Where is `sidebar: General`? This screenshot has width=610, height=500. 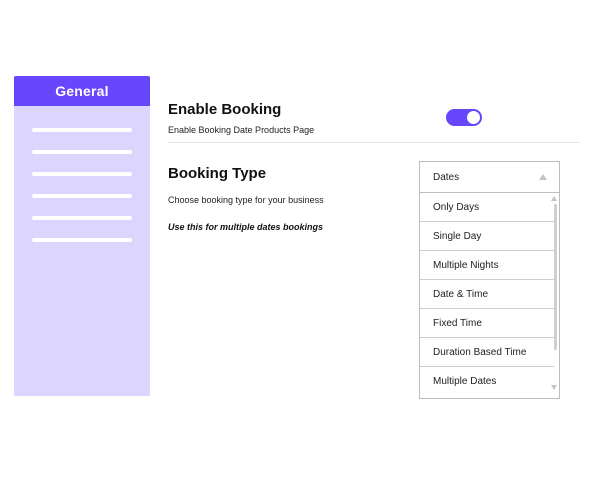 sidebar: General is located at coordinates (82, 236).